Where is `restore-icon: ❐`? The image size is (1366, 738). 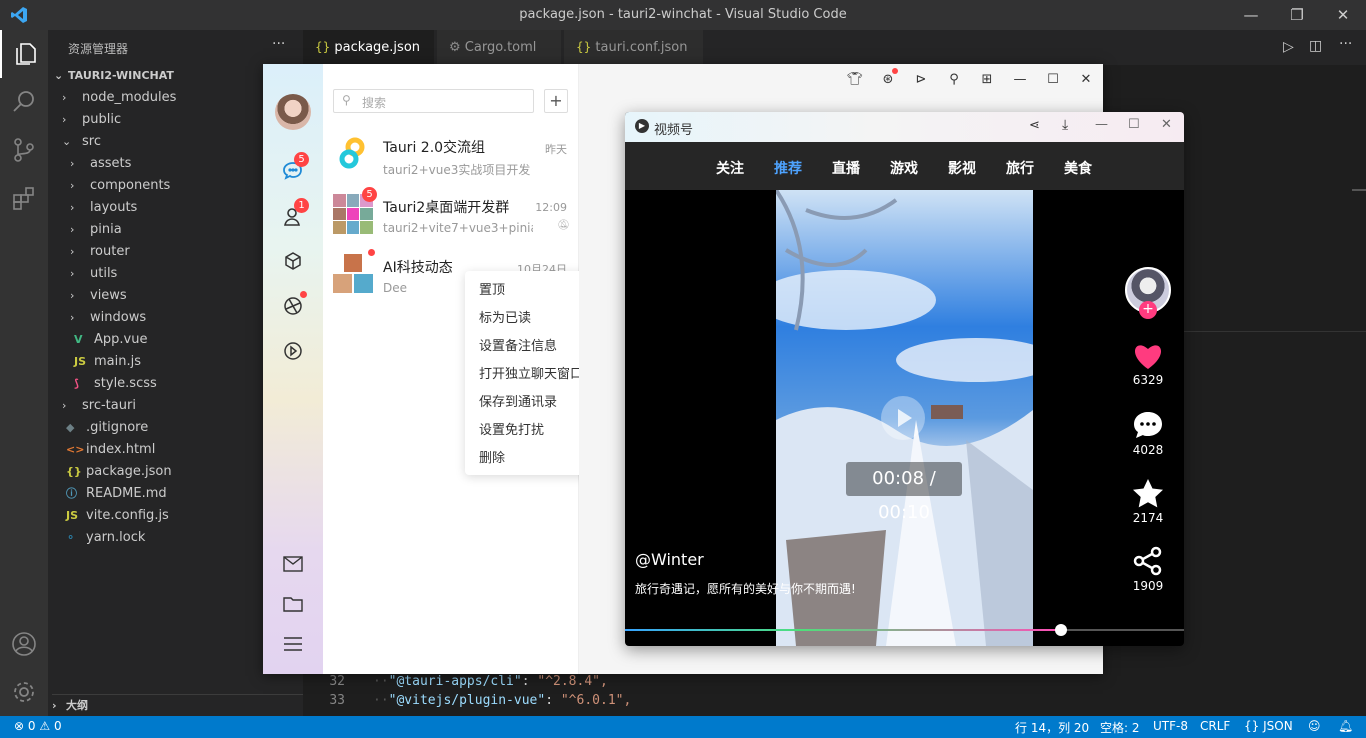
restore-icon: ❐ is located at coordinates (1297, 15).